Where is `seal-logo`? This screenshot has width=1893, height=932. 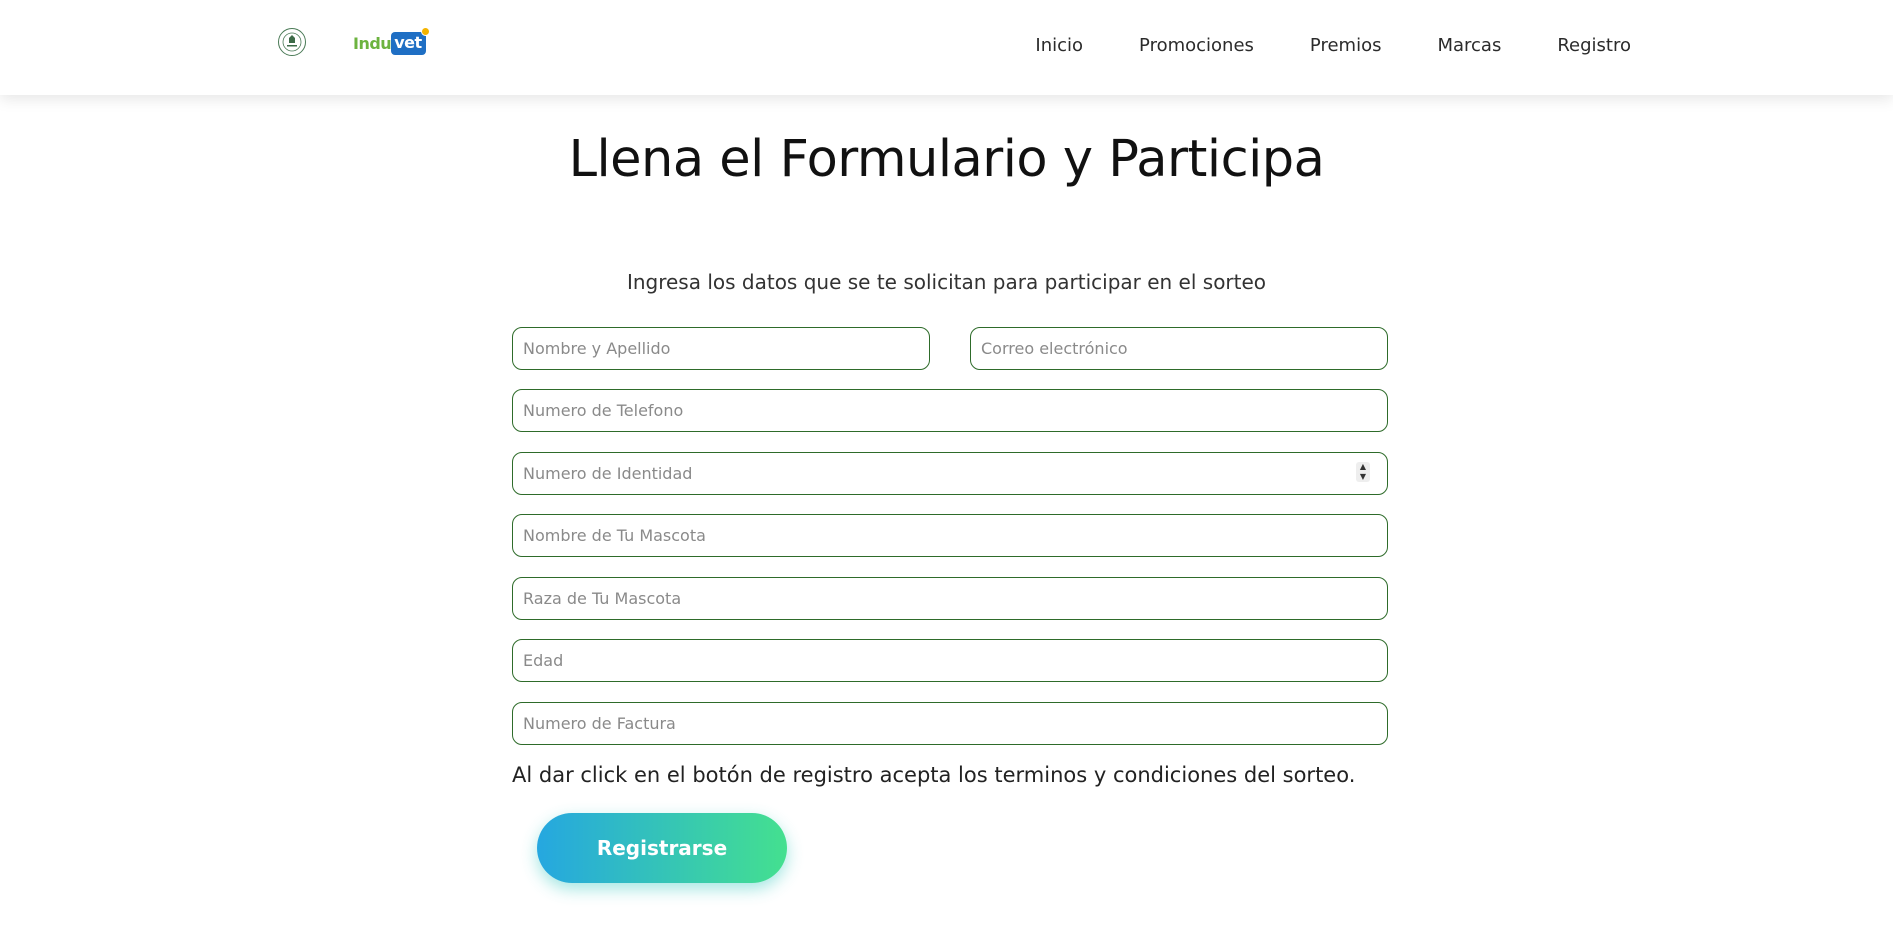
seal-logo is located at coordinates (292, 42).